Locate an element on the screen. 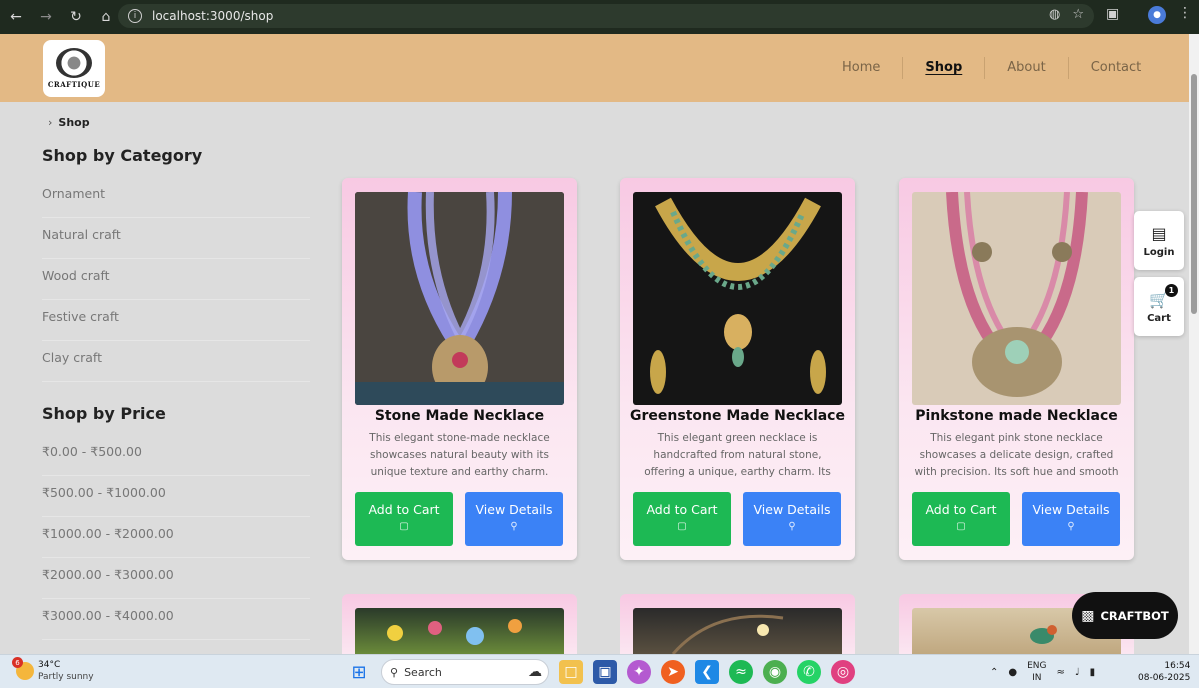  browser-toolbar: ← → ↻ ⌂ i localhost:3000/shop ◍ ☆ ▣ ● ⋮ is located at coordinates (599, 17).